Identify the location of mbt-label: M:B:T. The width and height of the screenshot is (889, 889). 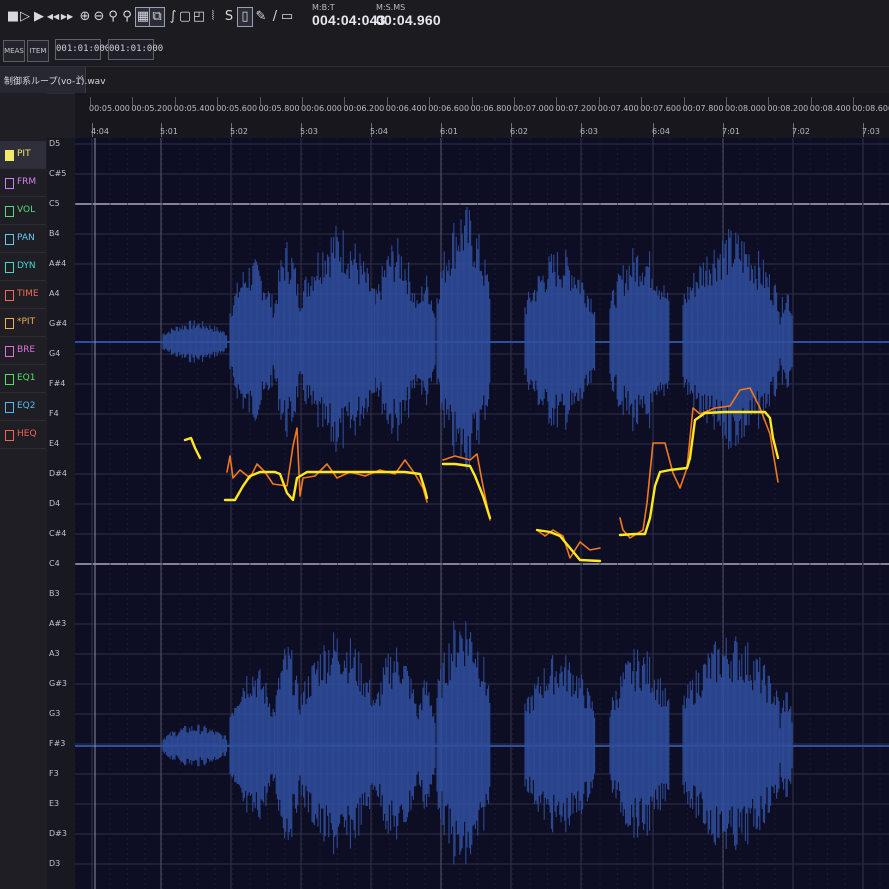
(323, 7).